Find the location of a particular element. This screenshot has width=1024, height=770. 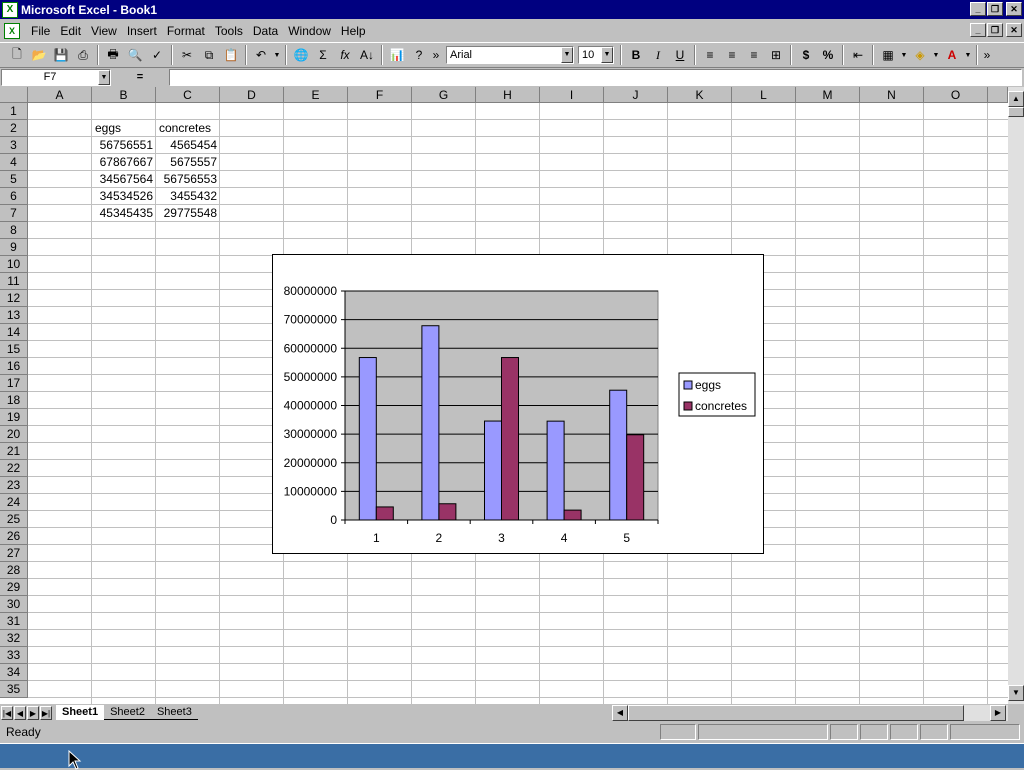

workbook-icon: X is located at coordinates (12, 31).